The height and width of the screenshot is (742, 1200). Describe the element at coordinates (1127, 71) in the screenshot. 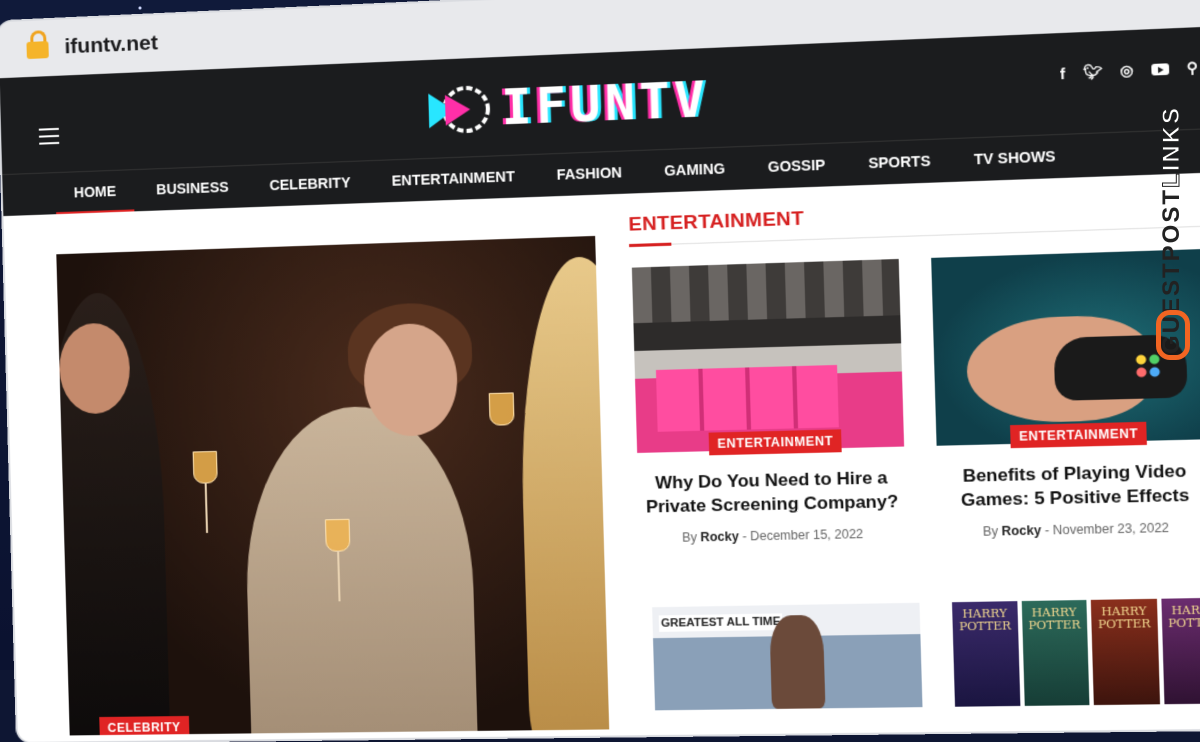

I see `instagram-icon: ◎` at that location.